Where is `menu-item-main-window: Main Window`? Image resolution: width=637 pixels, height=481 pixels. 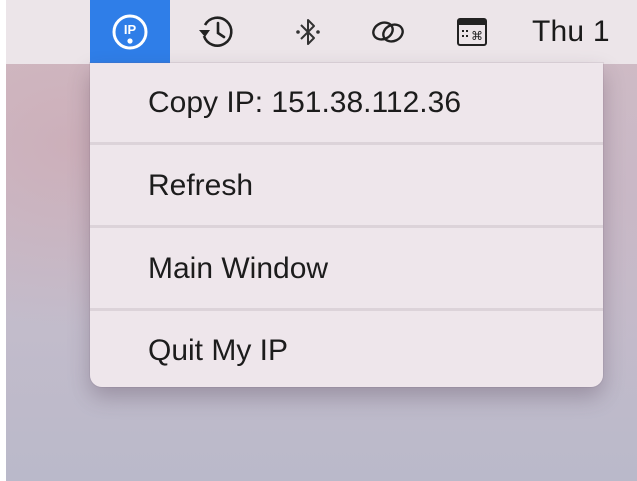
menu-item-main-window: Main Window is located at coordinates (346, 269).